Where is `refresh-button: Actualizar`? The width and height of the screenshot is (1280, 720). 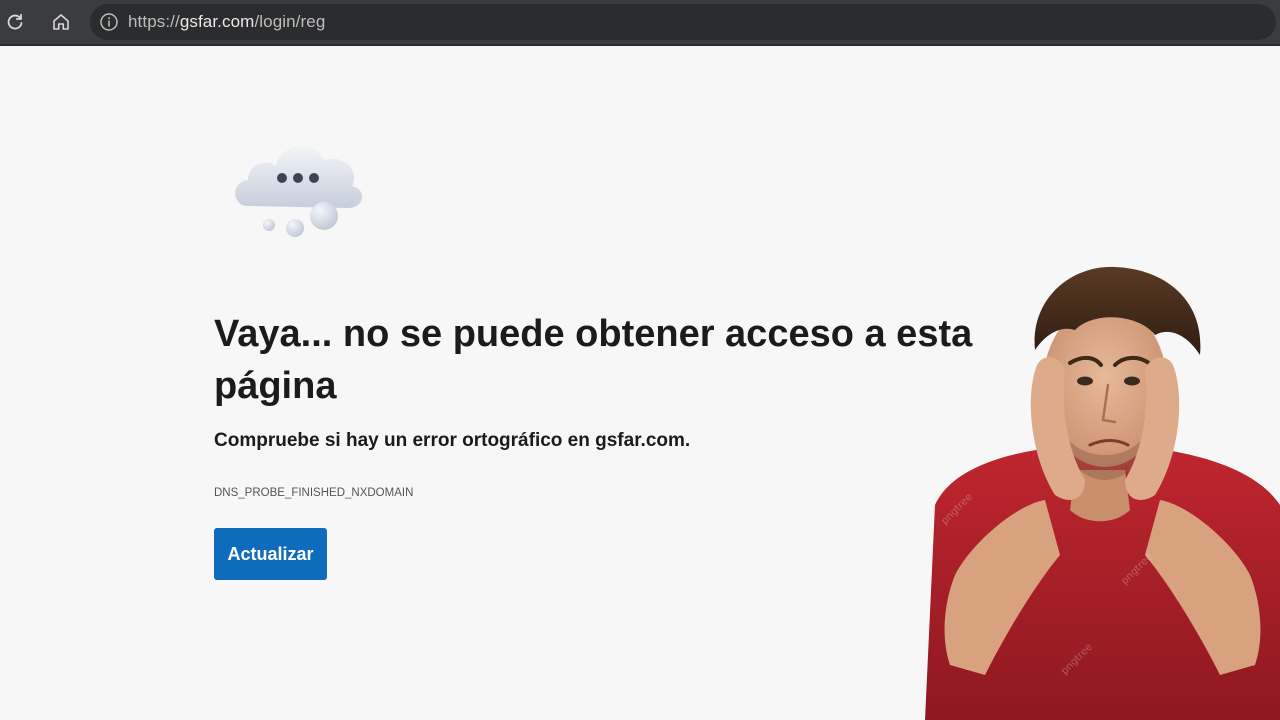 refresh-button: Actualizar is located at coordinates (270, 554).